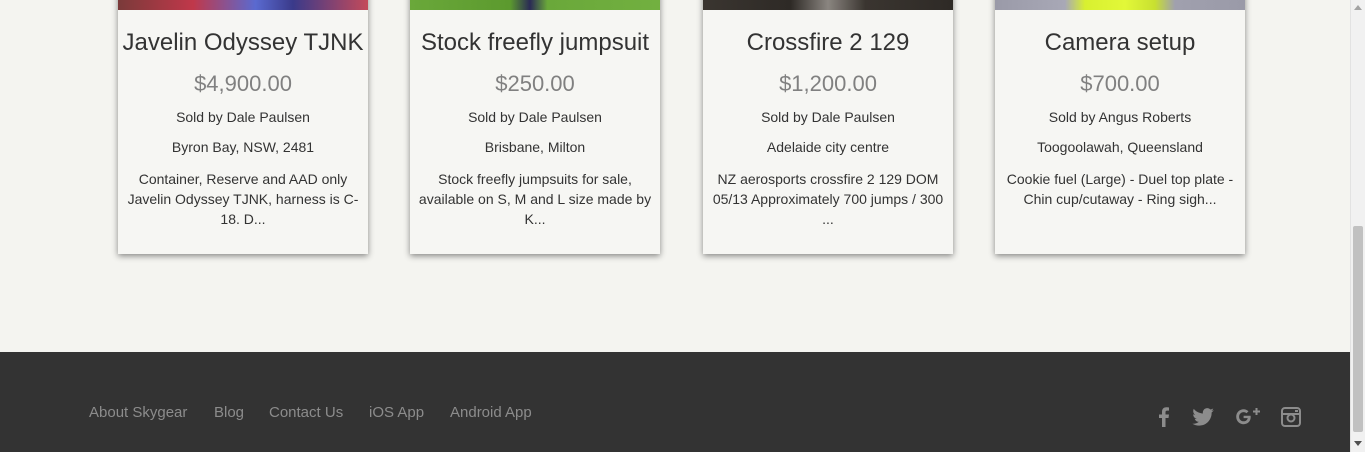 The height and width of the screenshot is (452, 1365). Describe the element at coordinates (396, 412) in the screenshot. I see `footer-link-ios-app: iOS App` at that location.